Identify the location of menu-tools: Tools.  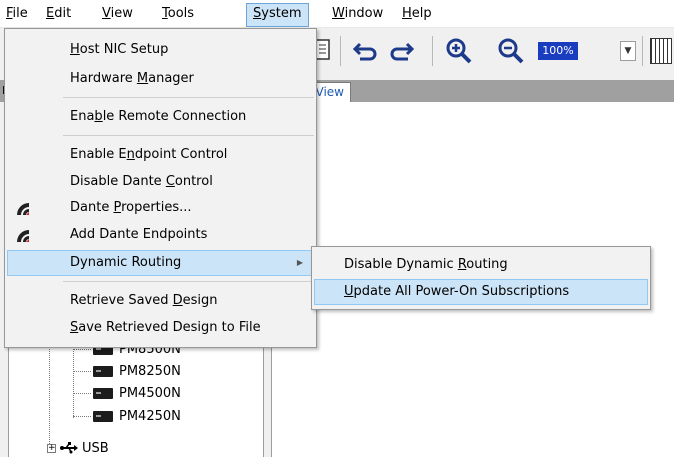
(178, 15).